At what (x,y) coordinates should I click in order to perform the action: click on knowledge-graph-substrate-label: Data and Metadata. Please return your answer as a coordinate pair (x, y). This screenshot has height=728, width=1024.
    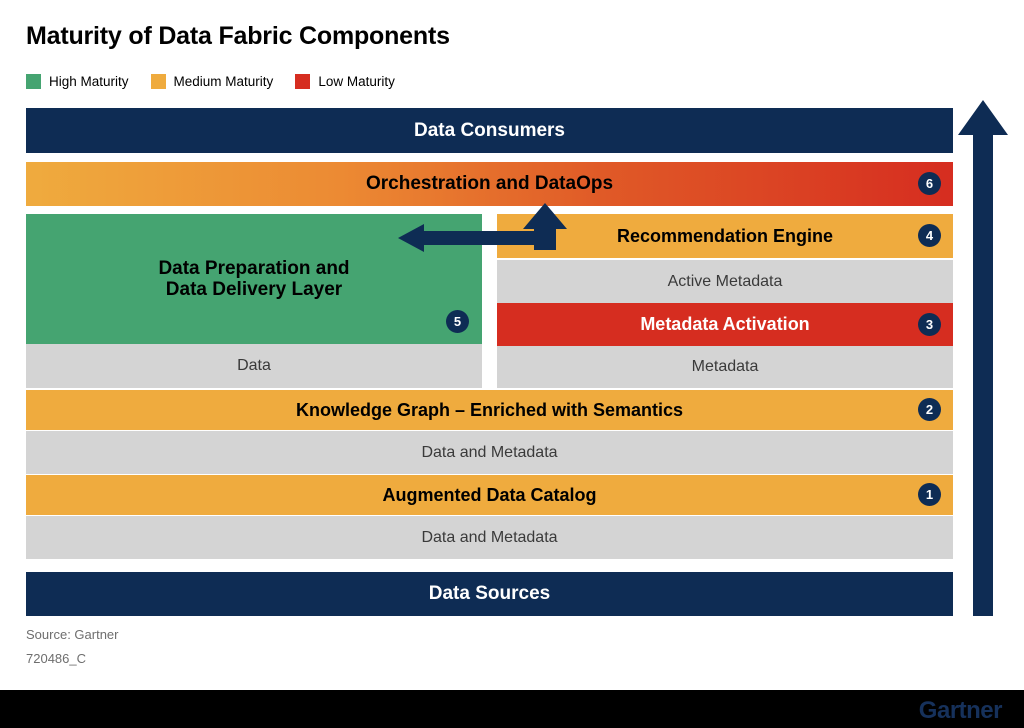
    Looking at the image, I should click on (489, 452).